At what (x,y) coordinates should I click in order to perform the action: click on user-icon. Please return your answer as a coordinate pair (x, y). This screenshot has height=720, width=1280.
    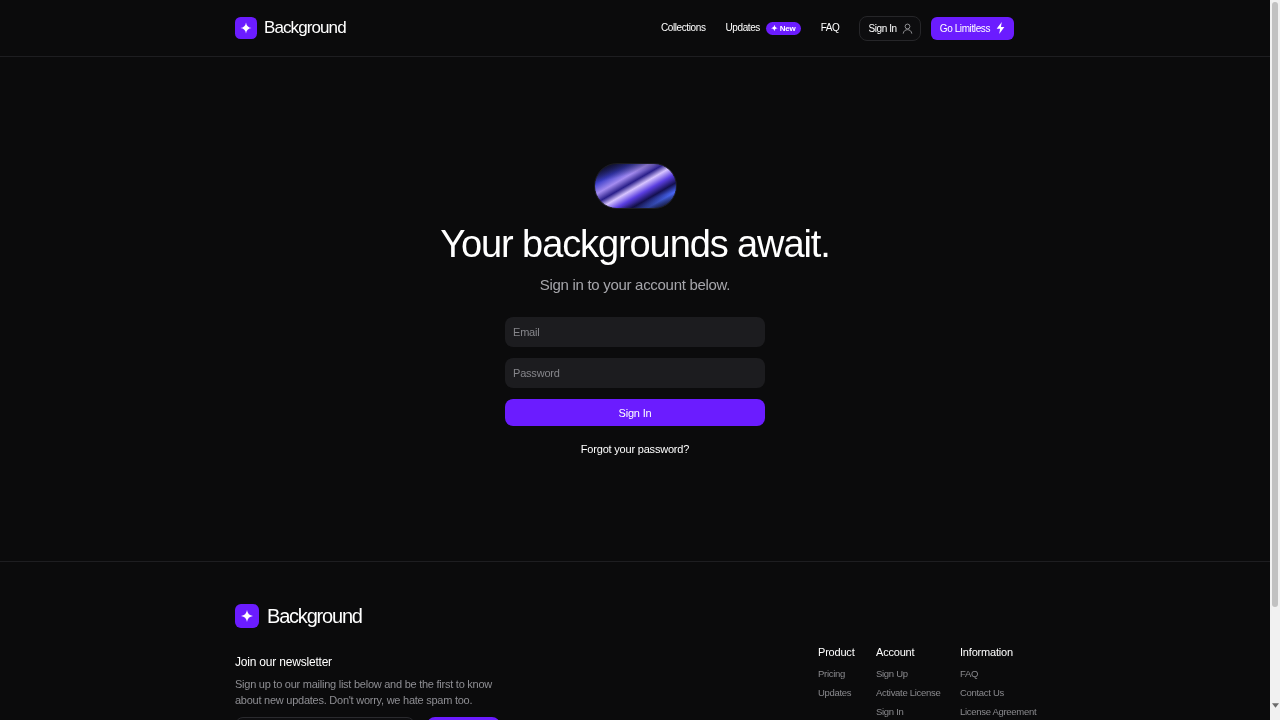
    Looking at the image, I should click on (907, 28).